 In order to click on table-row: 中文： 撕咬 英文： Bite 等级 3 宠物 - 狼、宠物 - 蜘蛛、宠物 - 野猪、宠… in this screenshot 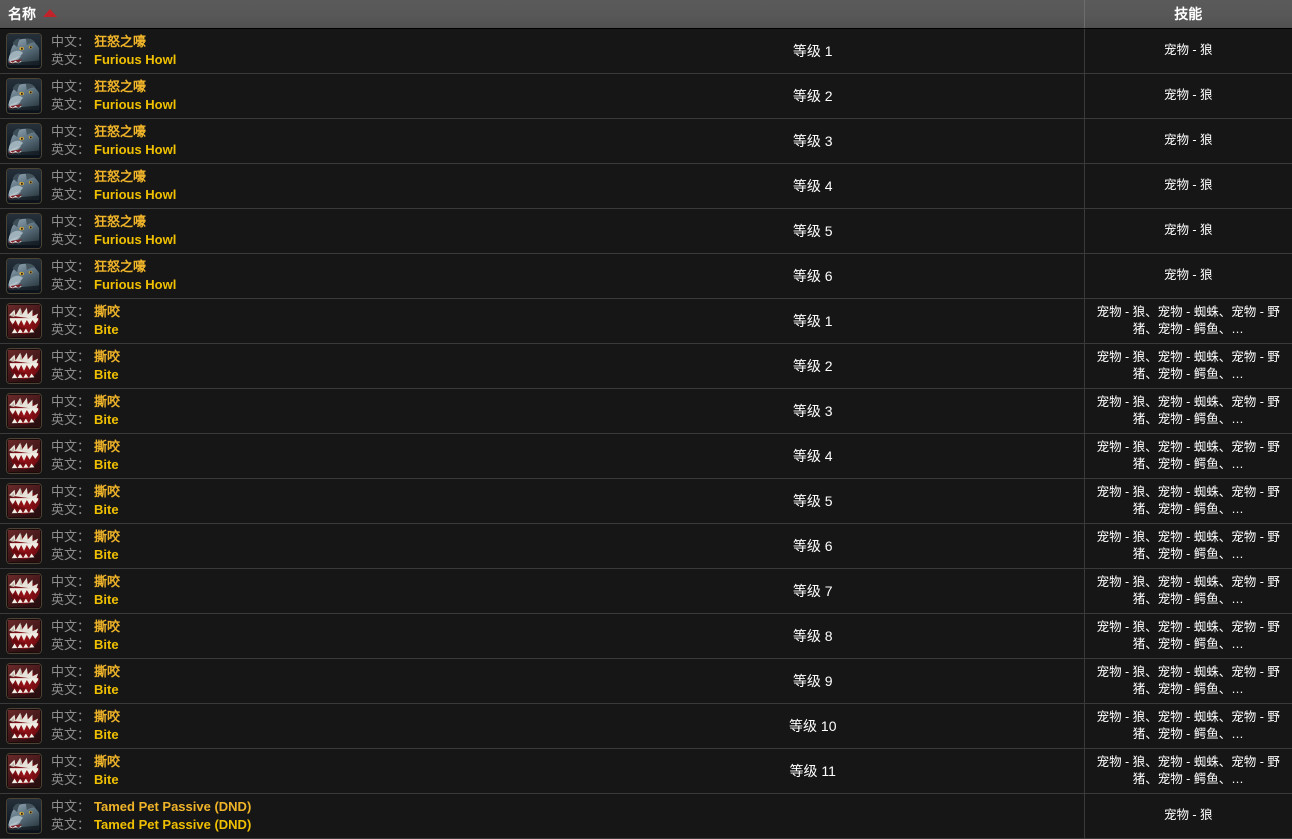, I will do `click(646, 411)`.